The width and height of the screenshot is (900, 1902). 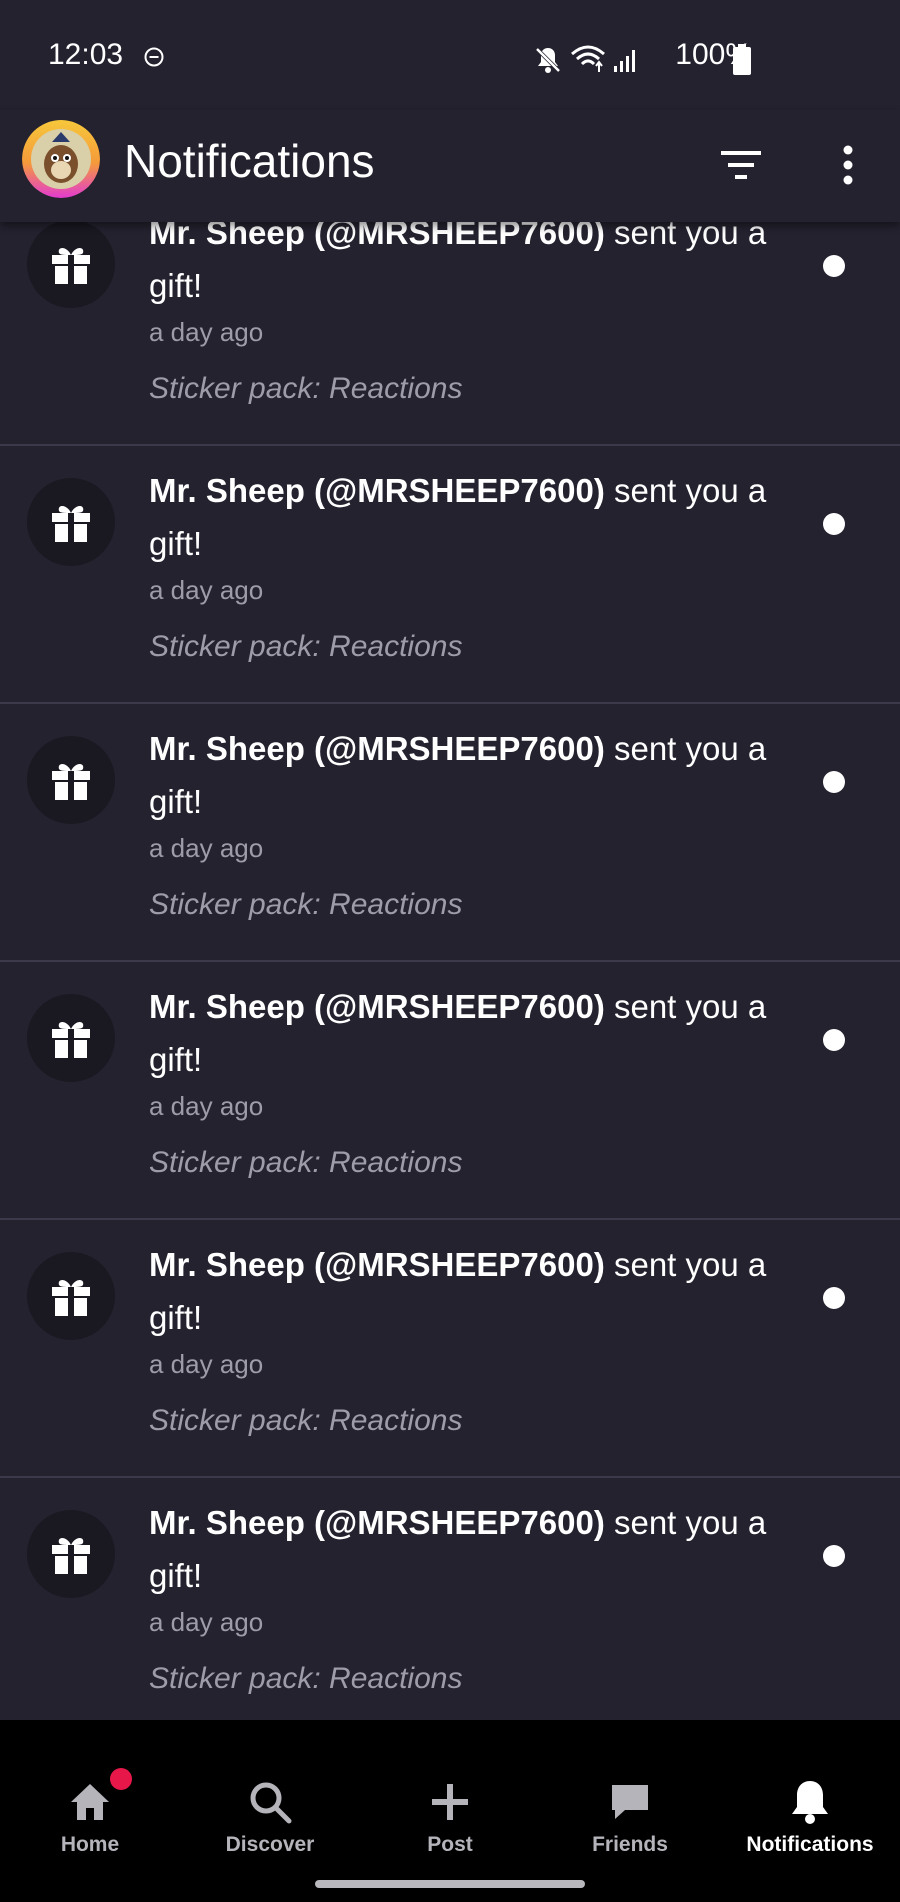 I want to click on nav-friends: Friends, so click(x=630, y=1795).